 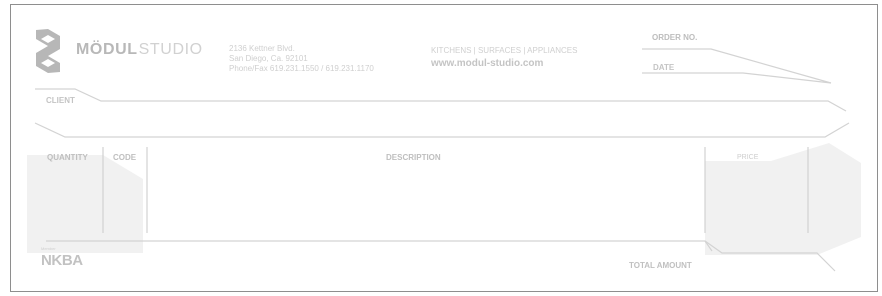 What do you see at coordinates (107, 49) in the screenshot?
I see `brand-name-bold: MÖDUL` at bounding box center [107, 49].